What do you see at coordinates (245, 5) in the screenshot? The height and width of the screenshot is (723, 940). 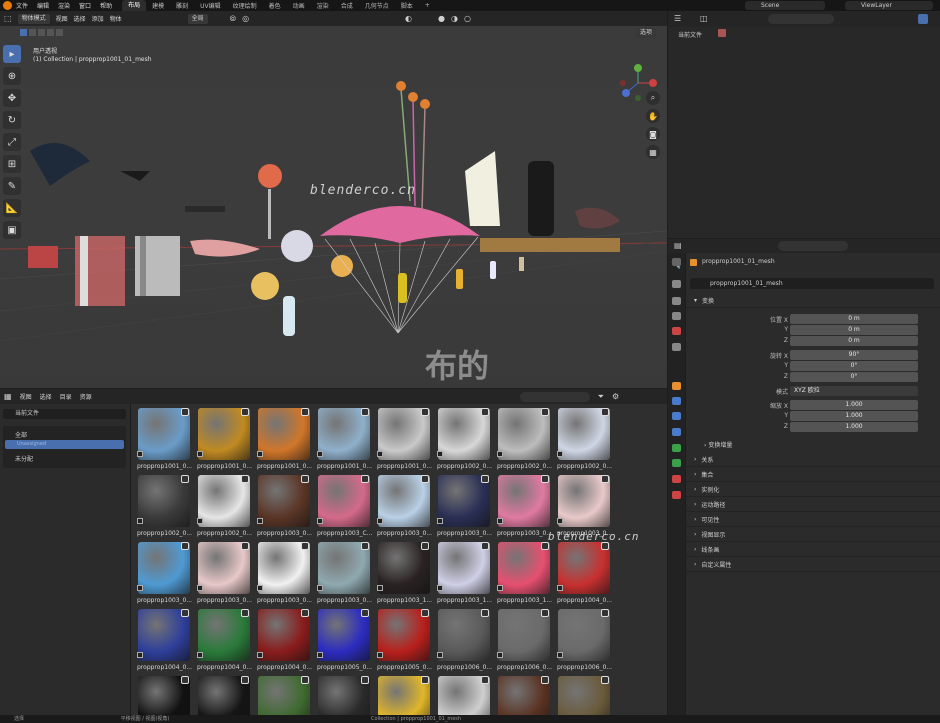 I see `tab-texture-paint: 纹理绘制` at bounding box center [245, 5].